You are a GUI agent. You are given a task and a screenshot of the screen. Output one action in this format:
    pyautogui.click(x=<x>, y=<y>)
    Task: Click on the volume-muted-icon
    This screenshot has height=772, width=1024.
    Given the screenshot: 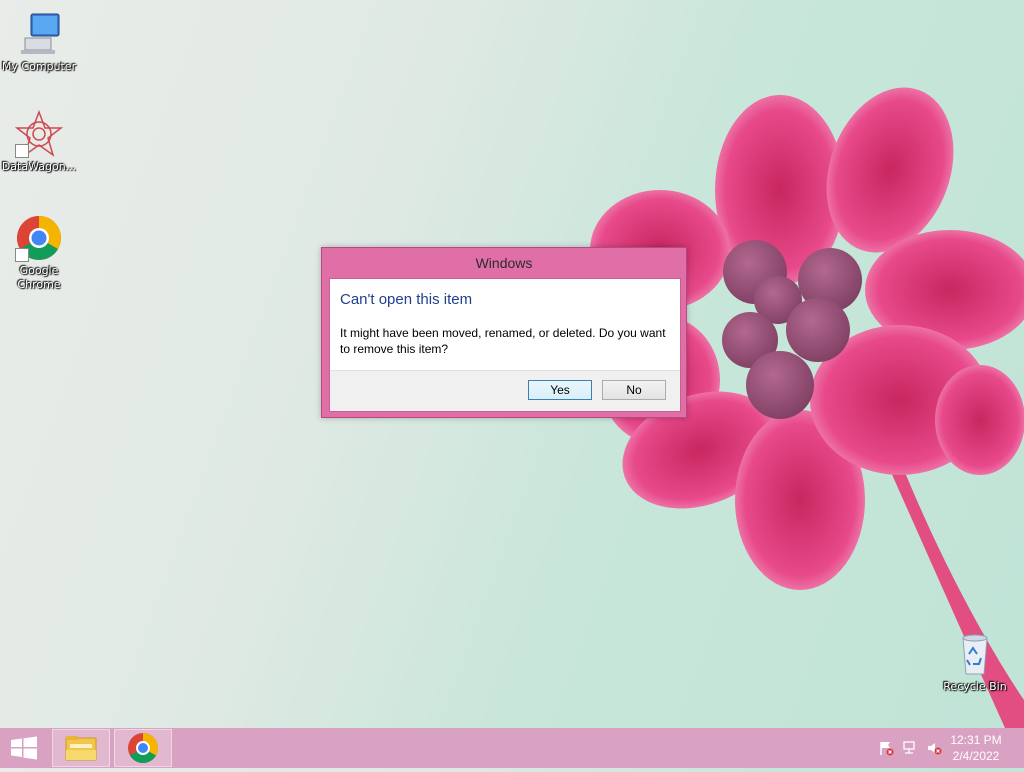 What is the action you would take?
    pyautogui.click(x=934, y=748)
    